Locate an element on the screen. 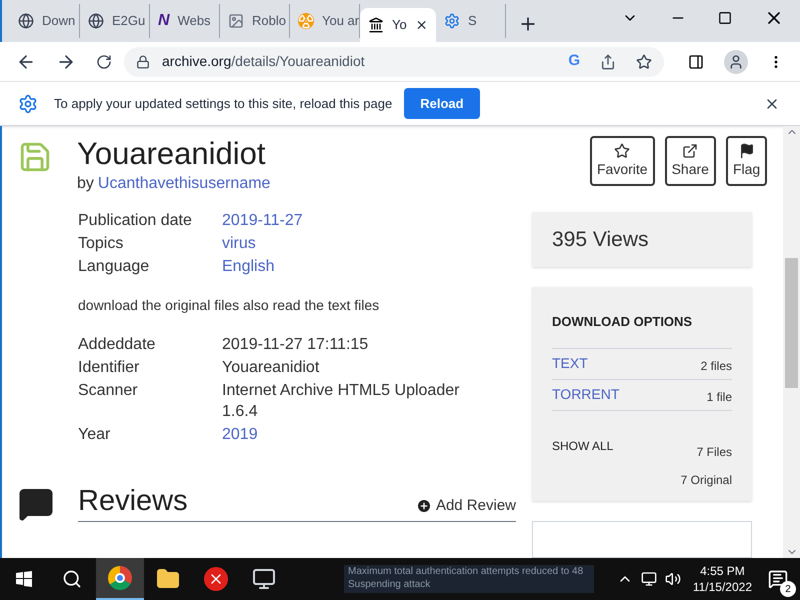  file-total: 7 Files is located at coordinates (714, 452).